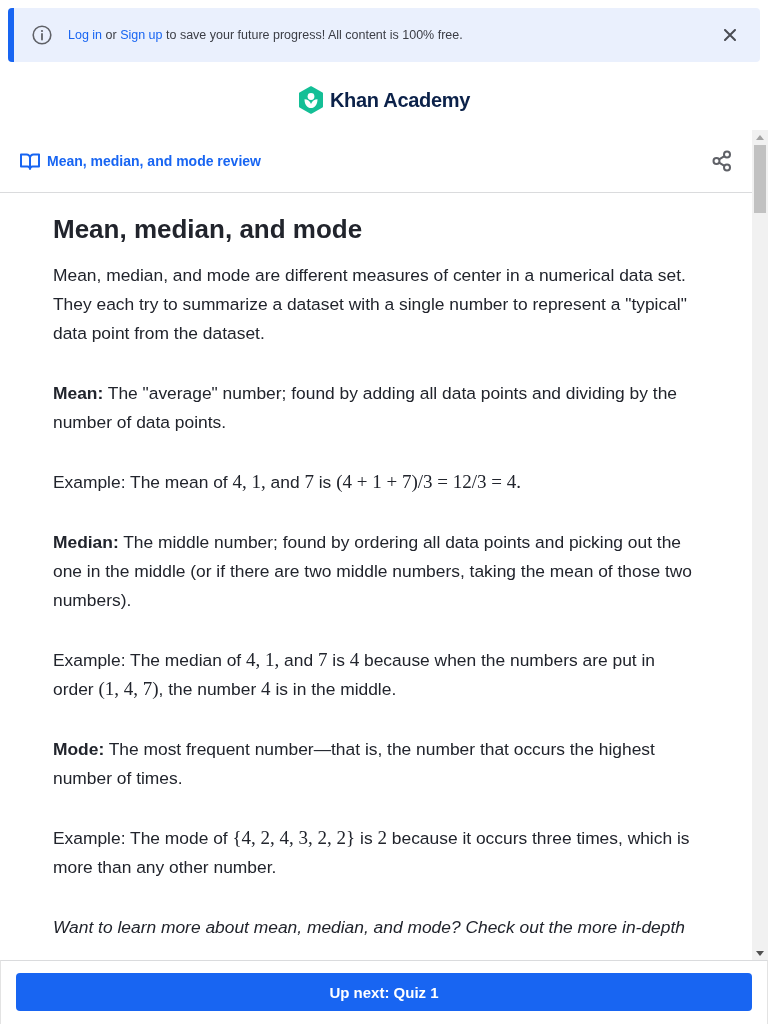 The height and width of the screenshot is (1024, 768). Describe the element at coordinates (760, 953) in the screenshot. I see `scroll-down-icon` at that location.